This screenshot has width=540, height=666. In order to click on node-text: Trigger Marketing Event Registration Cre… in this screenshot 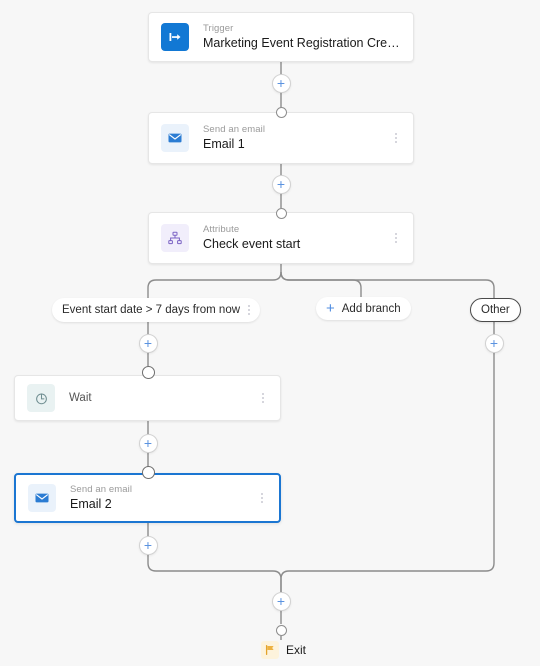, I will do `click(303, 37)`.